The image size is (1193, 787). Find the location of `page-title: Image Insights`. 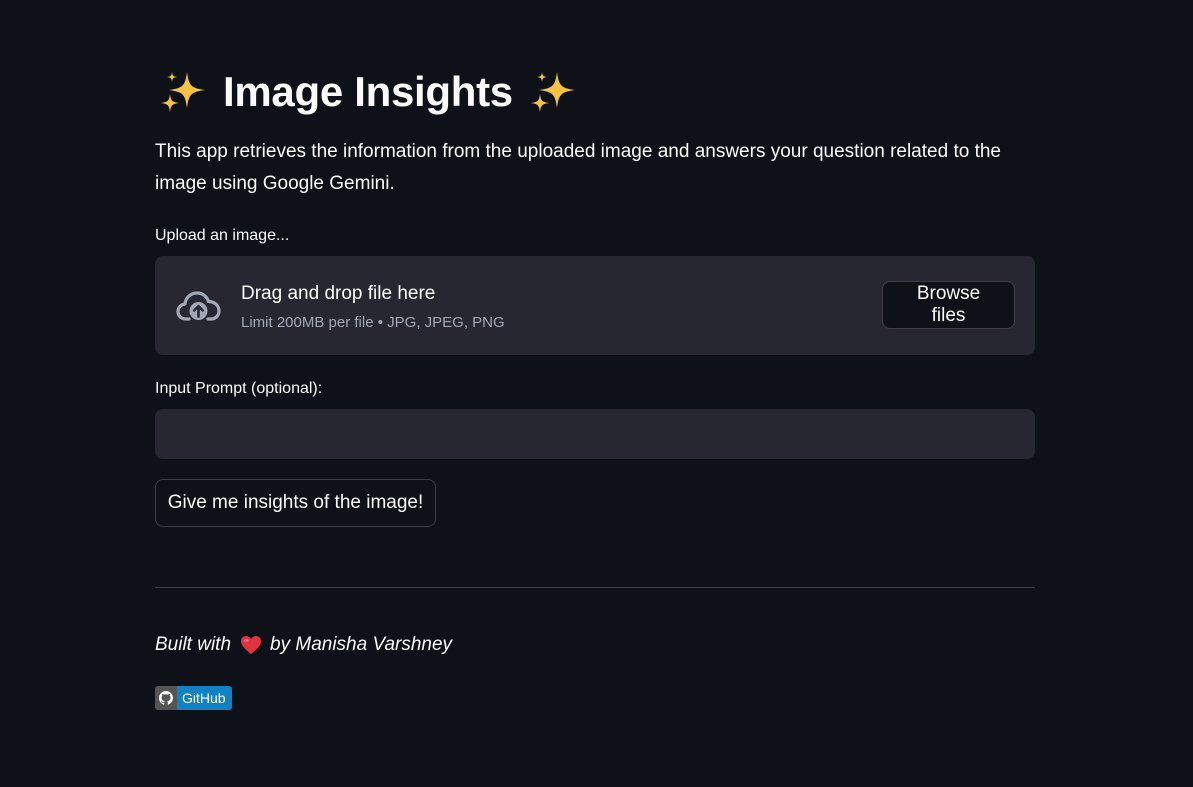

page-title: Image Insights is located at coordinates (597, 92).